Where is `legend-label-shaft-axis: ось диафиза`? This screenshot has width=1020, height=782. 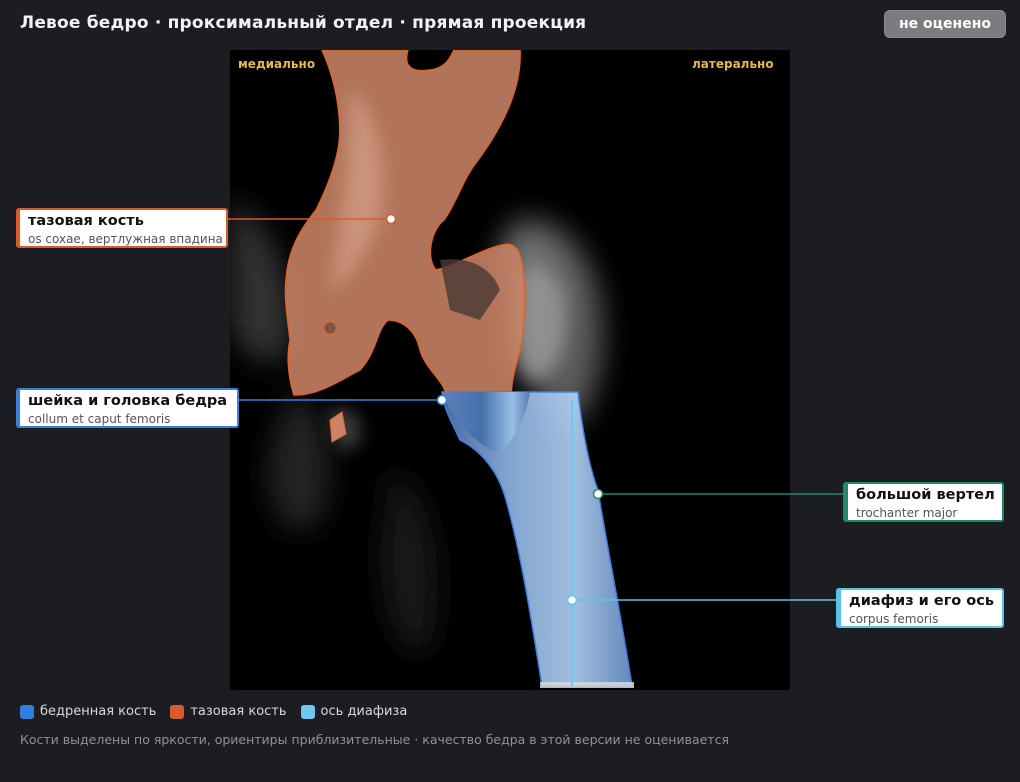
legend-label-shaft-axis: ось диафиза is located at coordinates (364, 711).